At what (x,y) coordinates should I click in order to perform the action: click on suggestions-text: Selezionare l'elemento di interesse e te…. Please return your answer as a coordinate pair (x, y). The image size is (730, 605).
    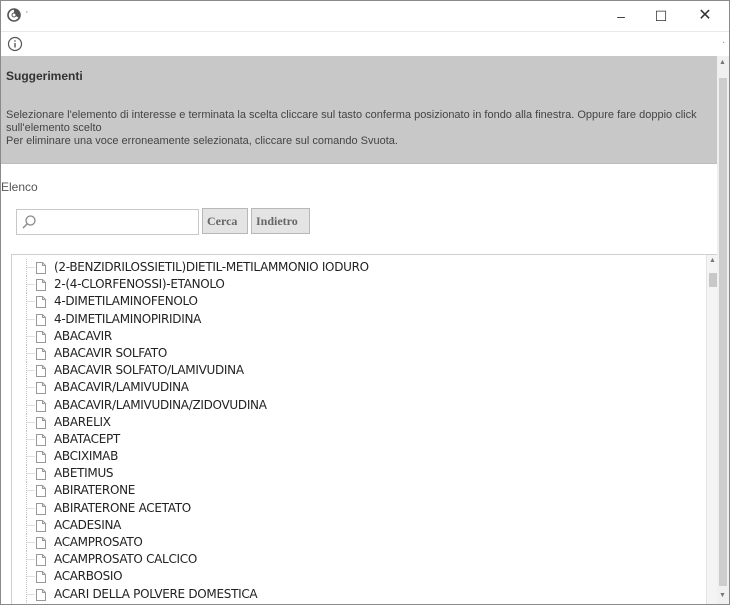
    Looking at the image, I should click on (360, 128).